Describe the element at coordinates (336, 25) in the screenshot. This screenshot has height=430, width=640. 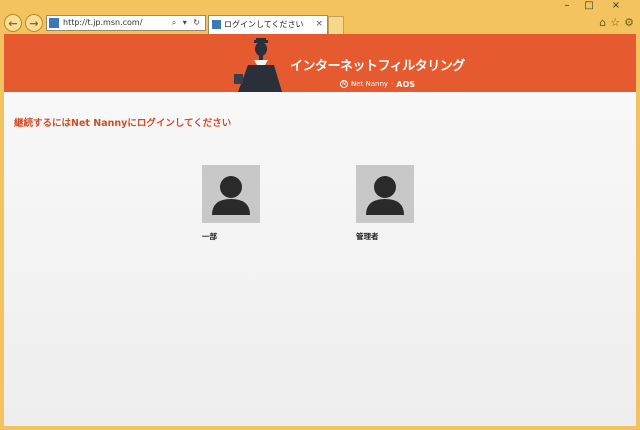
I see `new-tab-button` at that location.